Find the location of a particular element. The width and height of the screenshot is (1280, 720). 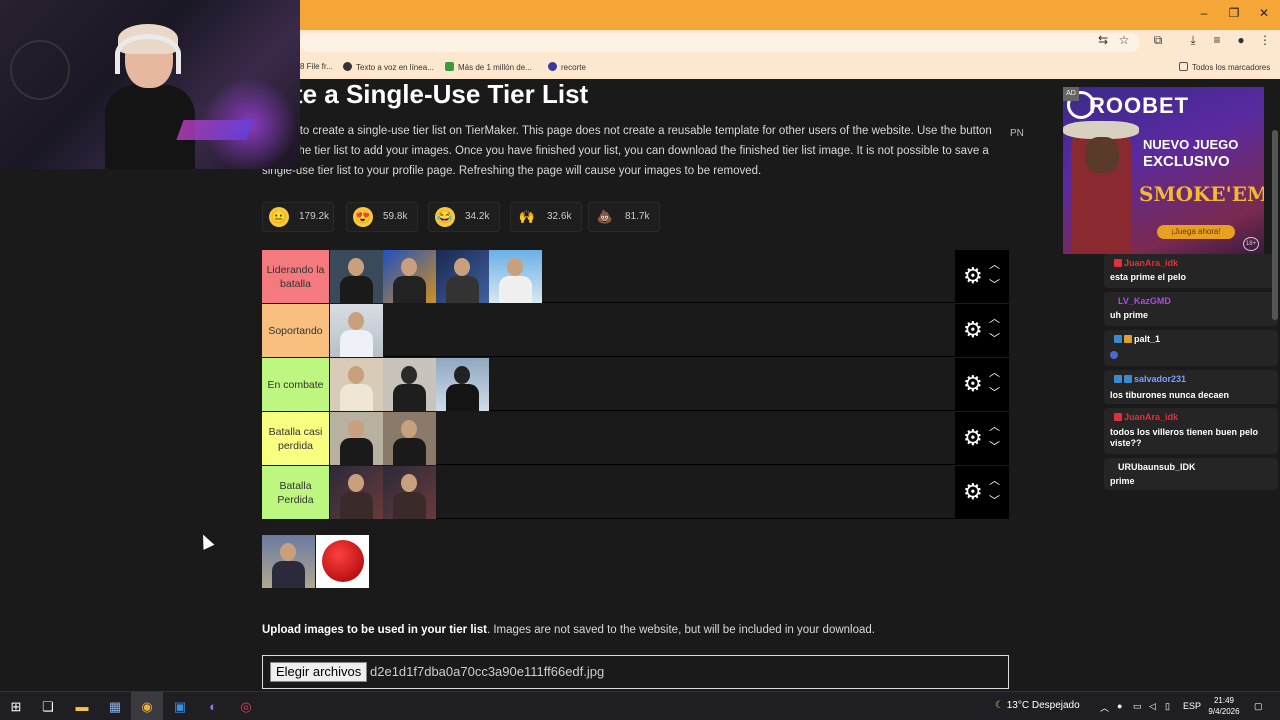

battery-icon: ▯ is located at coordinates (1167, 706).